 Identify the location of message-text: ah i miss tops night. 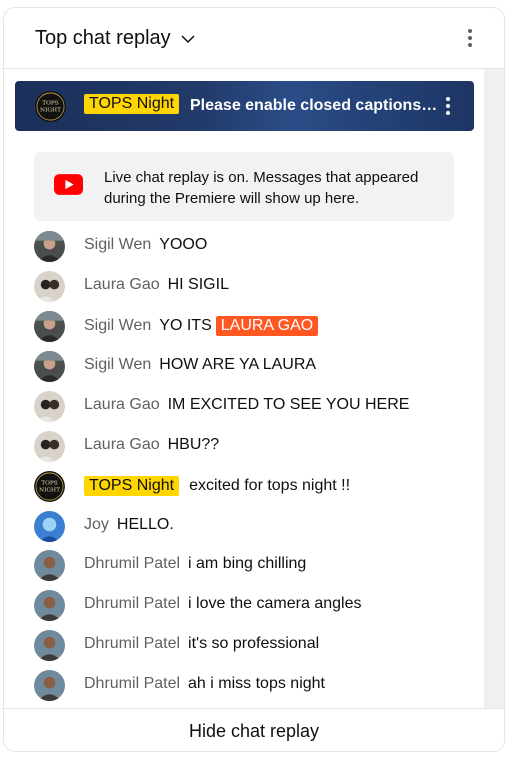
(256, 683).